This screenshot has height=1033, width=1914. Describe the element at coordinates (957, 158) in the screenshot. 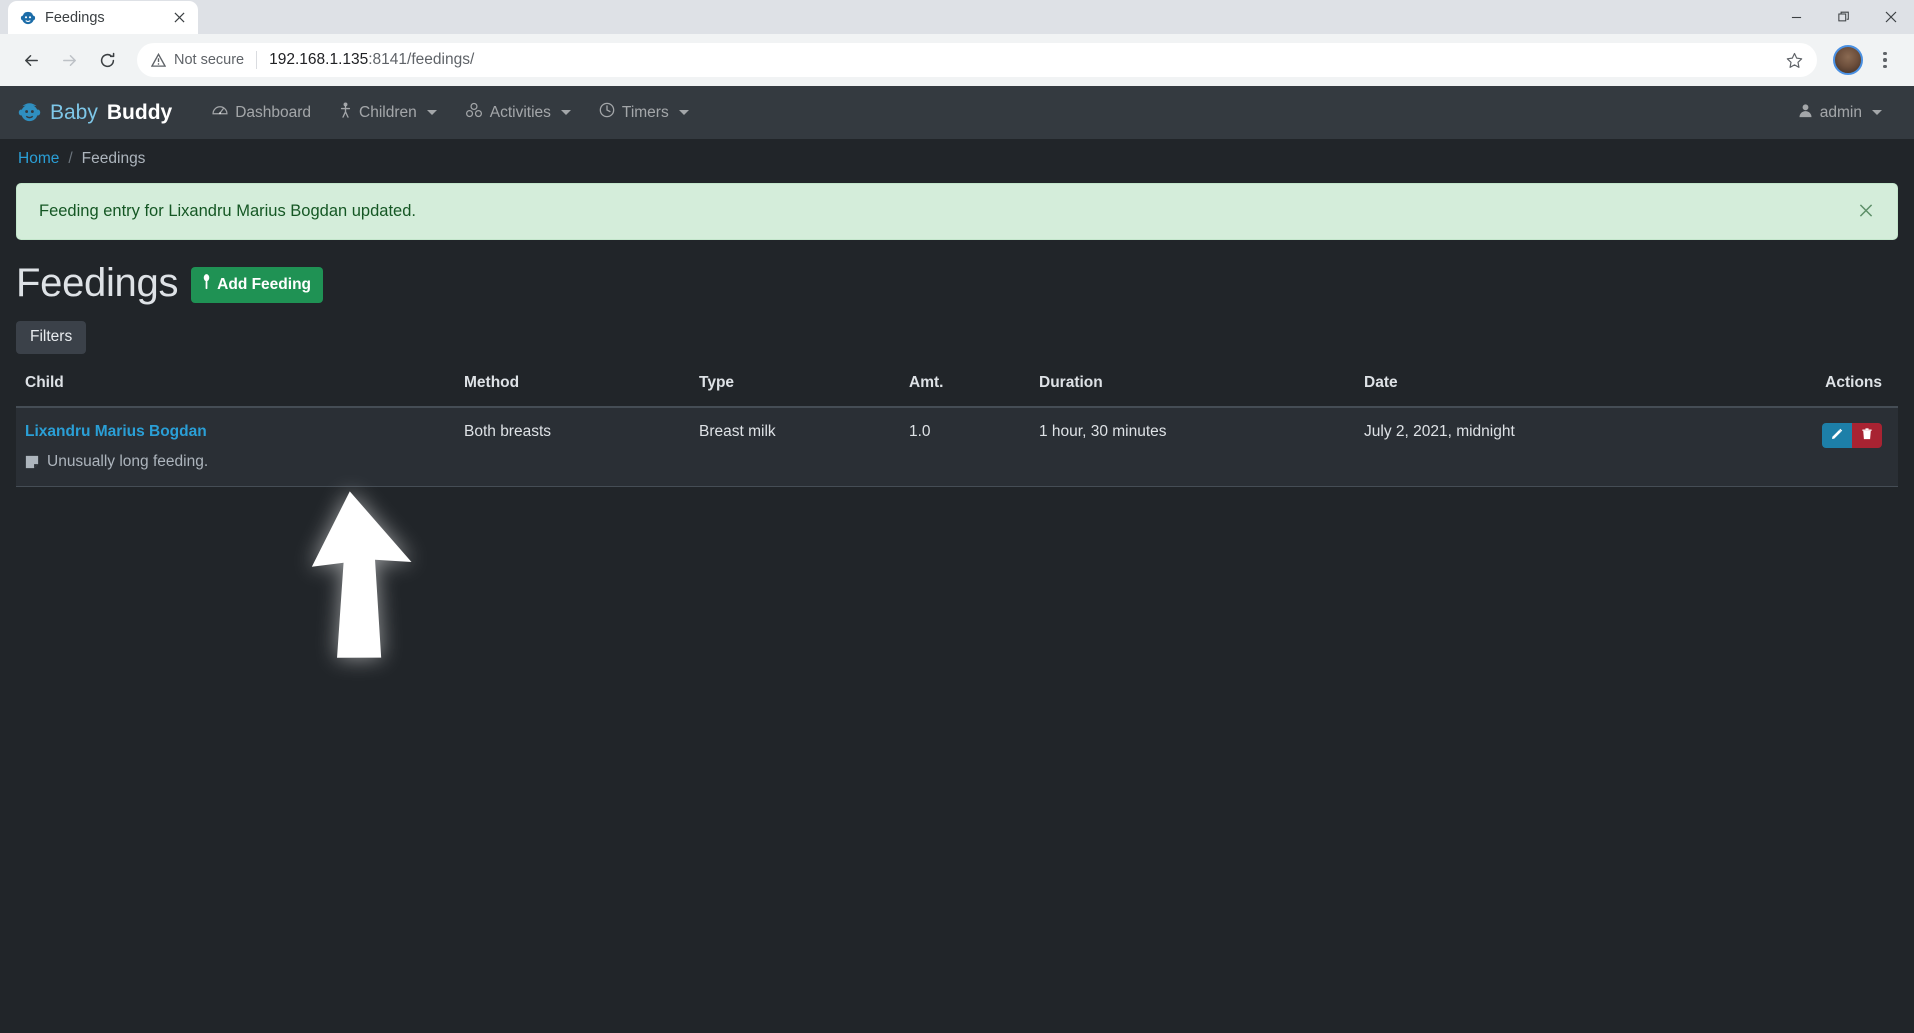

I see `breadcrumb: Home / Feedings` at that location.